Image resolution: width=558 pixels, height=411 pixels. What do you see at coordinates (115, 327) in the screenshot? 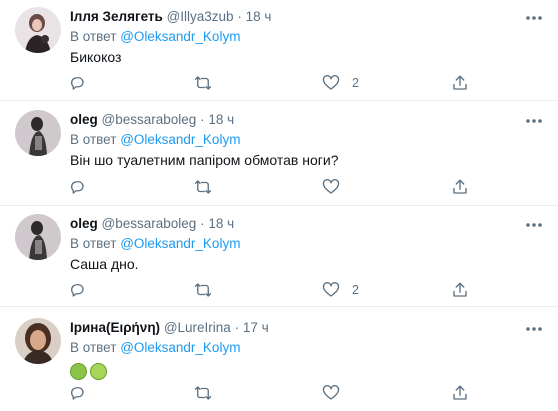
I see `display-name: Ірина(Ειρήνη)` at bounding box center [115, 327].